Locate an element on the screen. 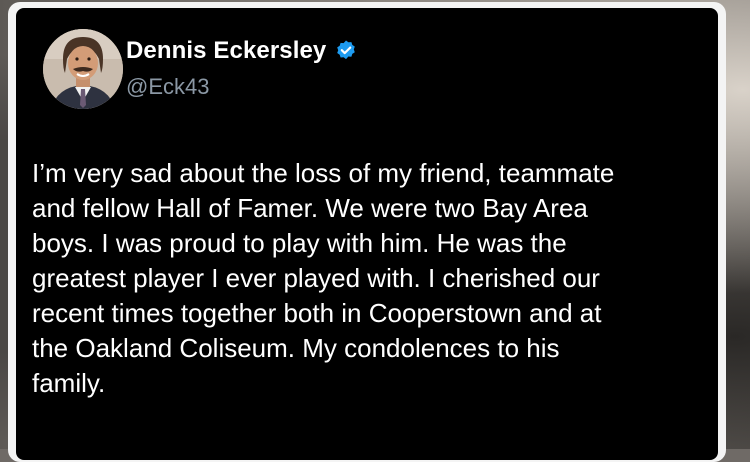  avatar is located at coordinates (83, 69).